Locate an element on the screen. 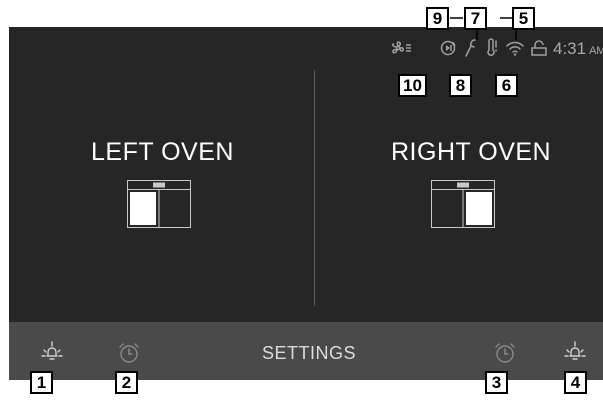 This screenshot has height=400, width=603. probe-icon is located at coordinates (471, 48).